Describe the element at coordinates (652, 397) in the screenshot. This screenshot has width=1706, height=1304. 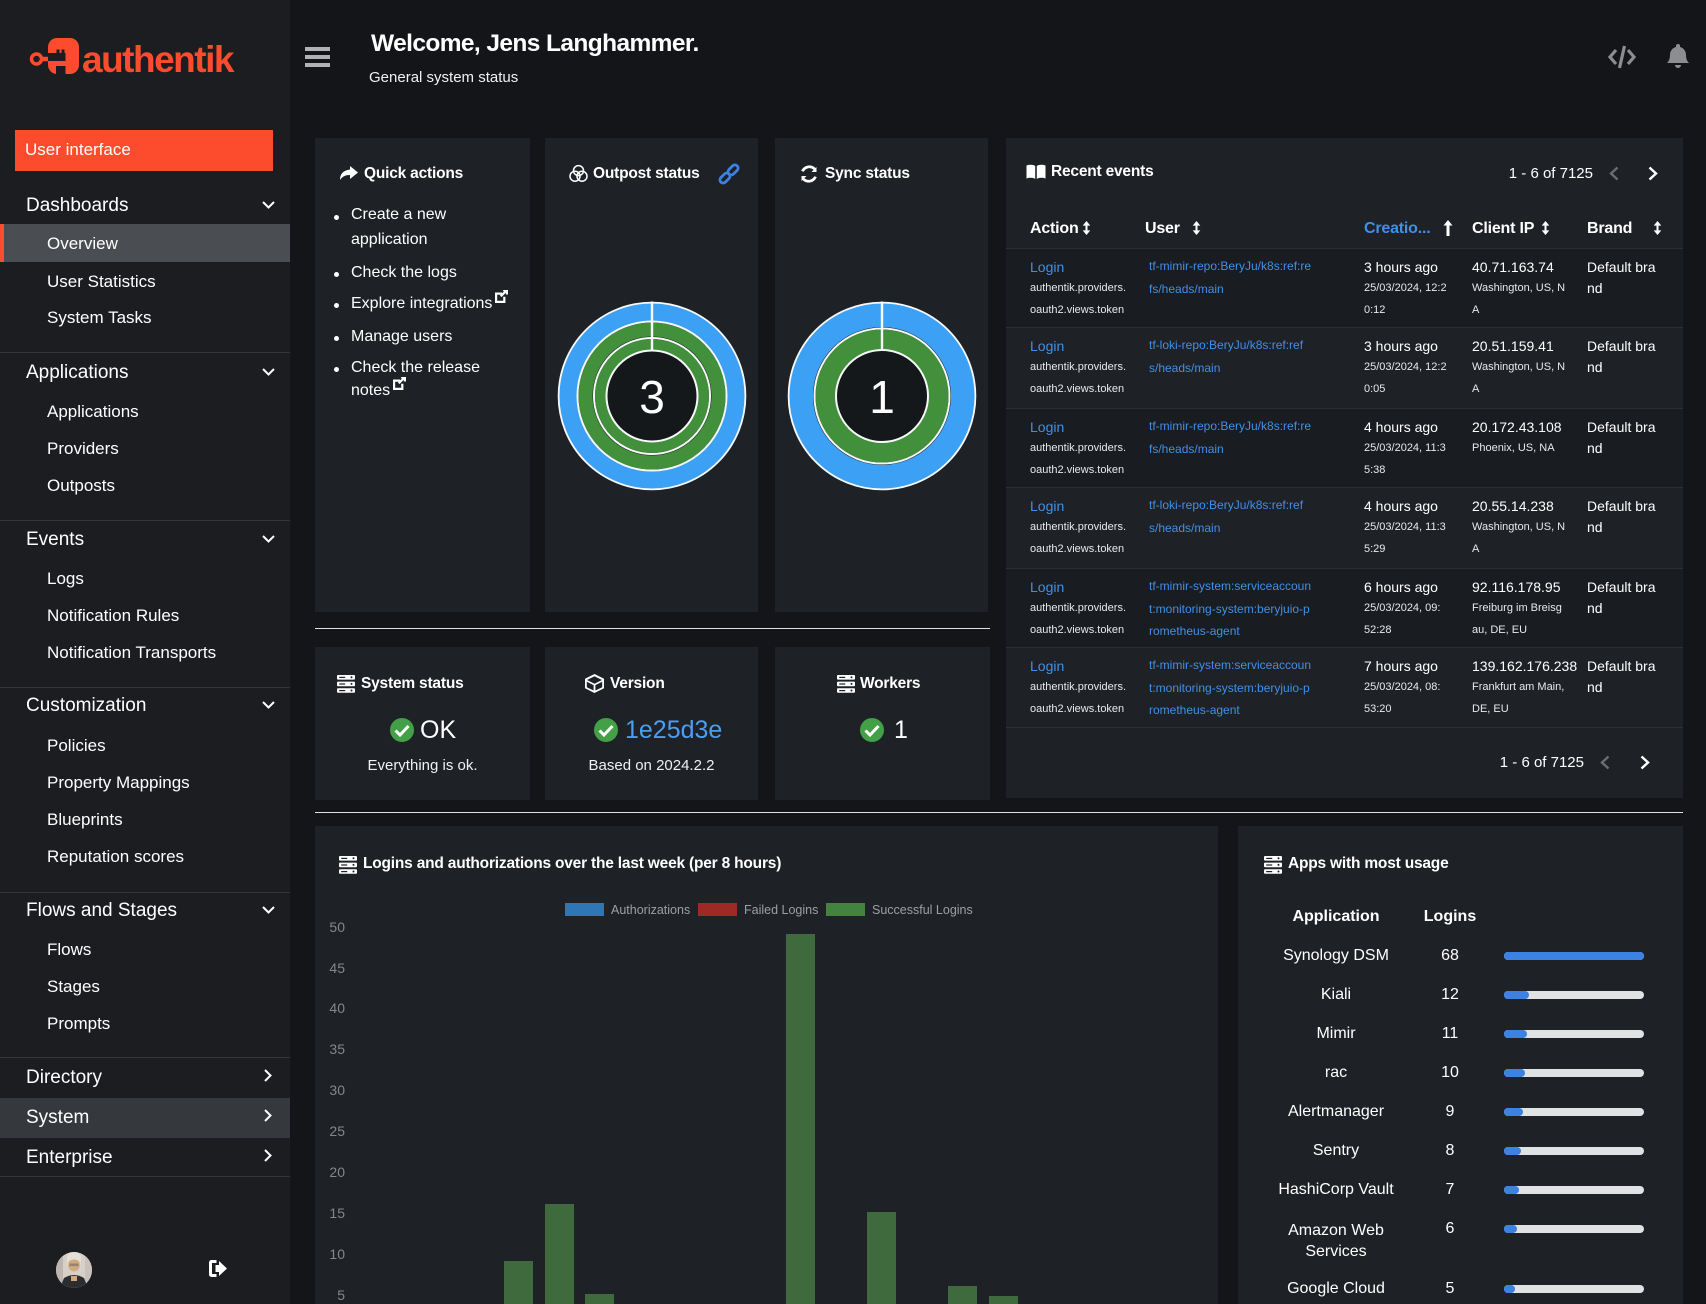
I see `svg-text: 3` at that location.